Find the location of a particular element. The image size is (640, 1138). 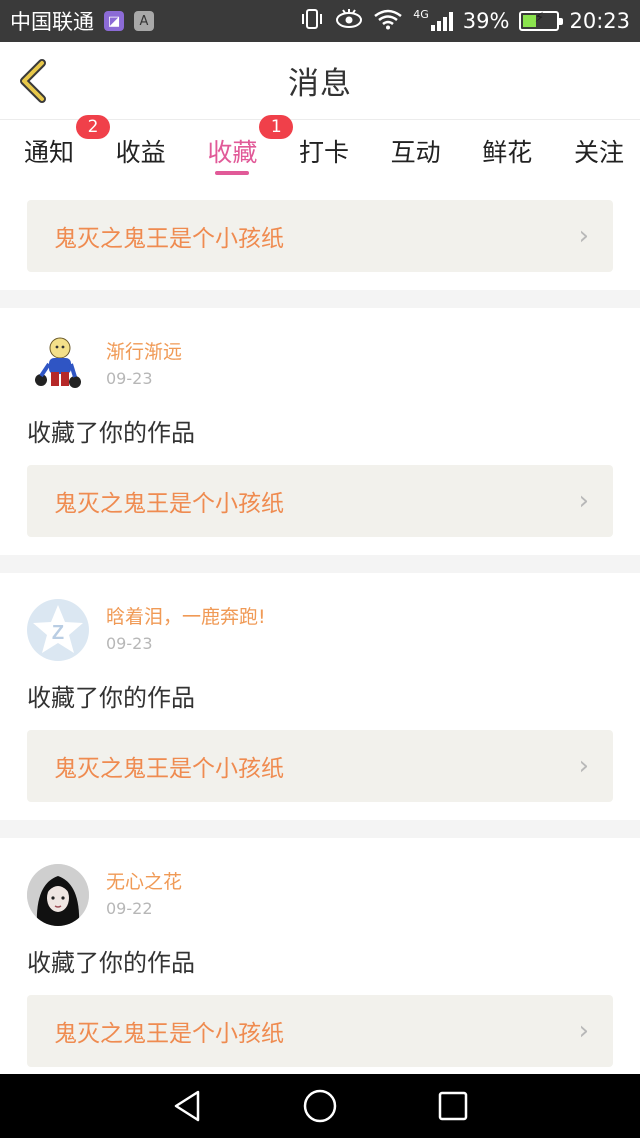

qq-default-avatar: Z is located at coordinates (58, 630).